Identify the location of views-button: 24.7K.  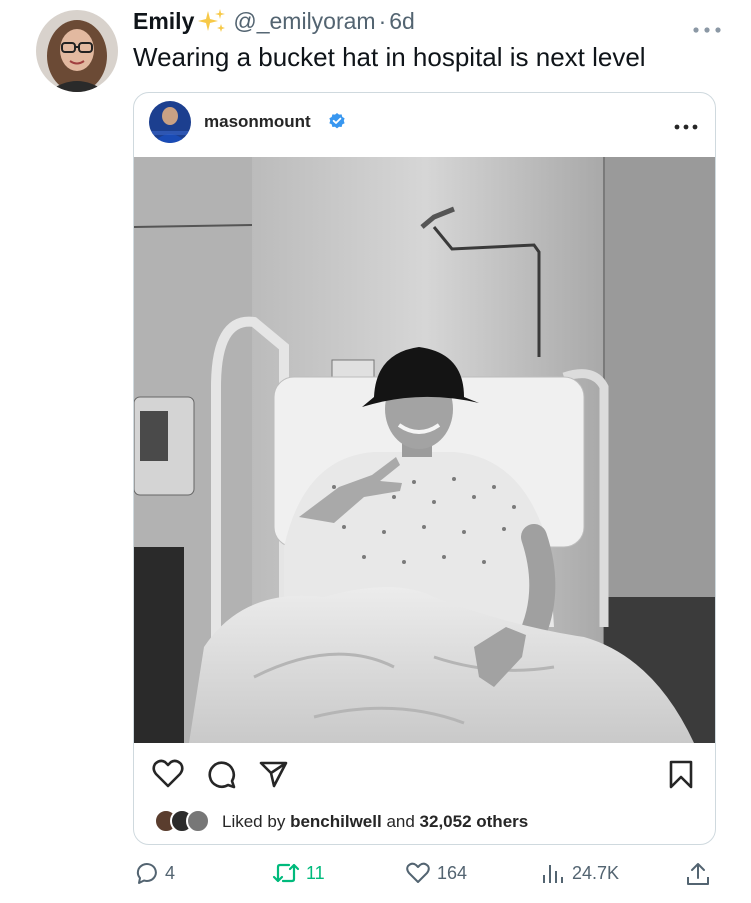
(579, 873).